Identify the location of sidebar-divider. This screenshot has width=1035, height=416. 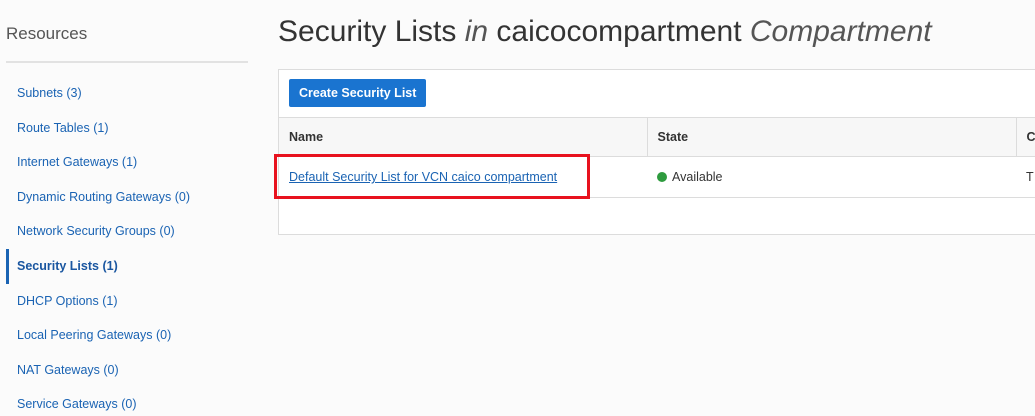
(127, 62).